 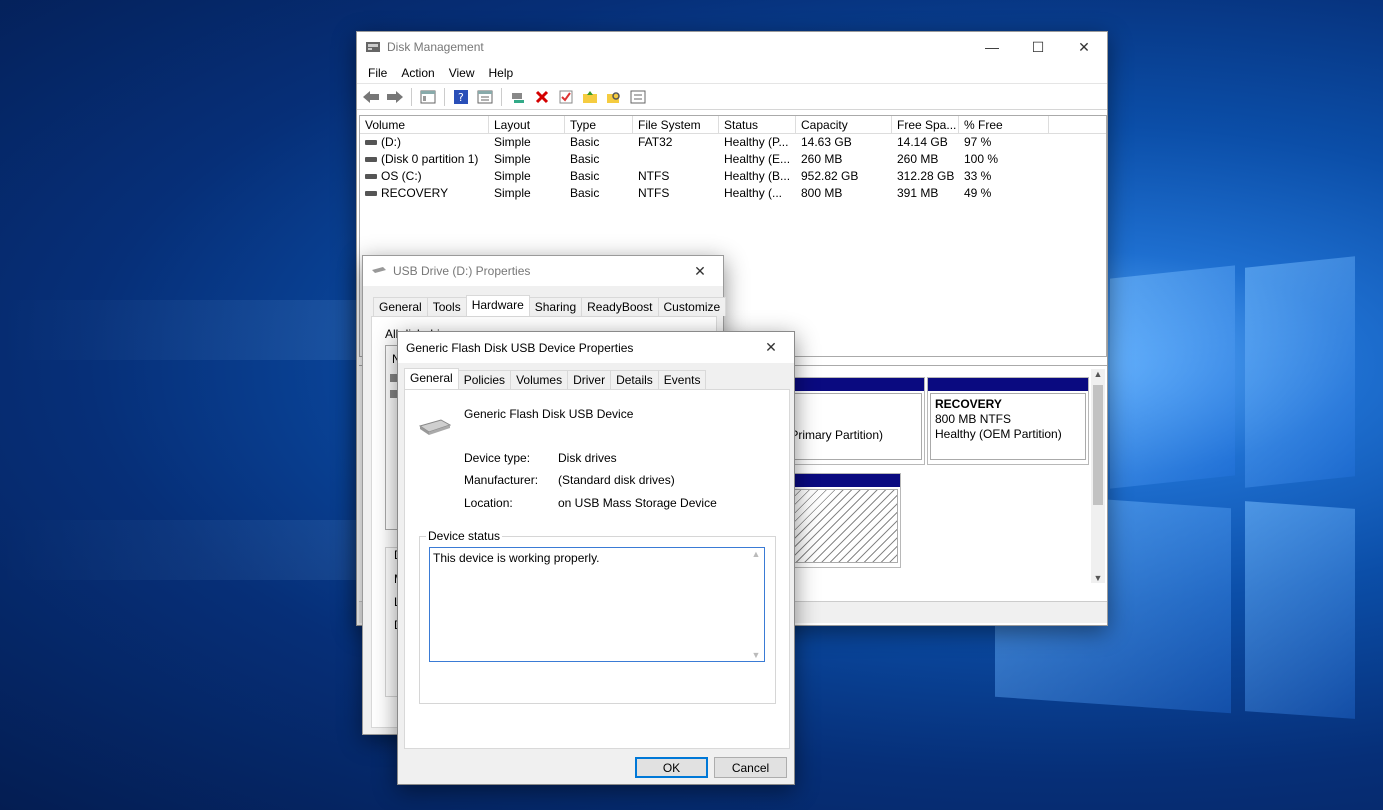 What do you see at coordinates (978, 176) in the screenshot?
I see `pct-cell: 33 %` at bounding box center [978, 176].